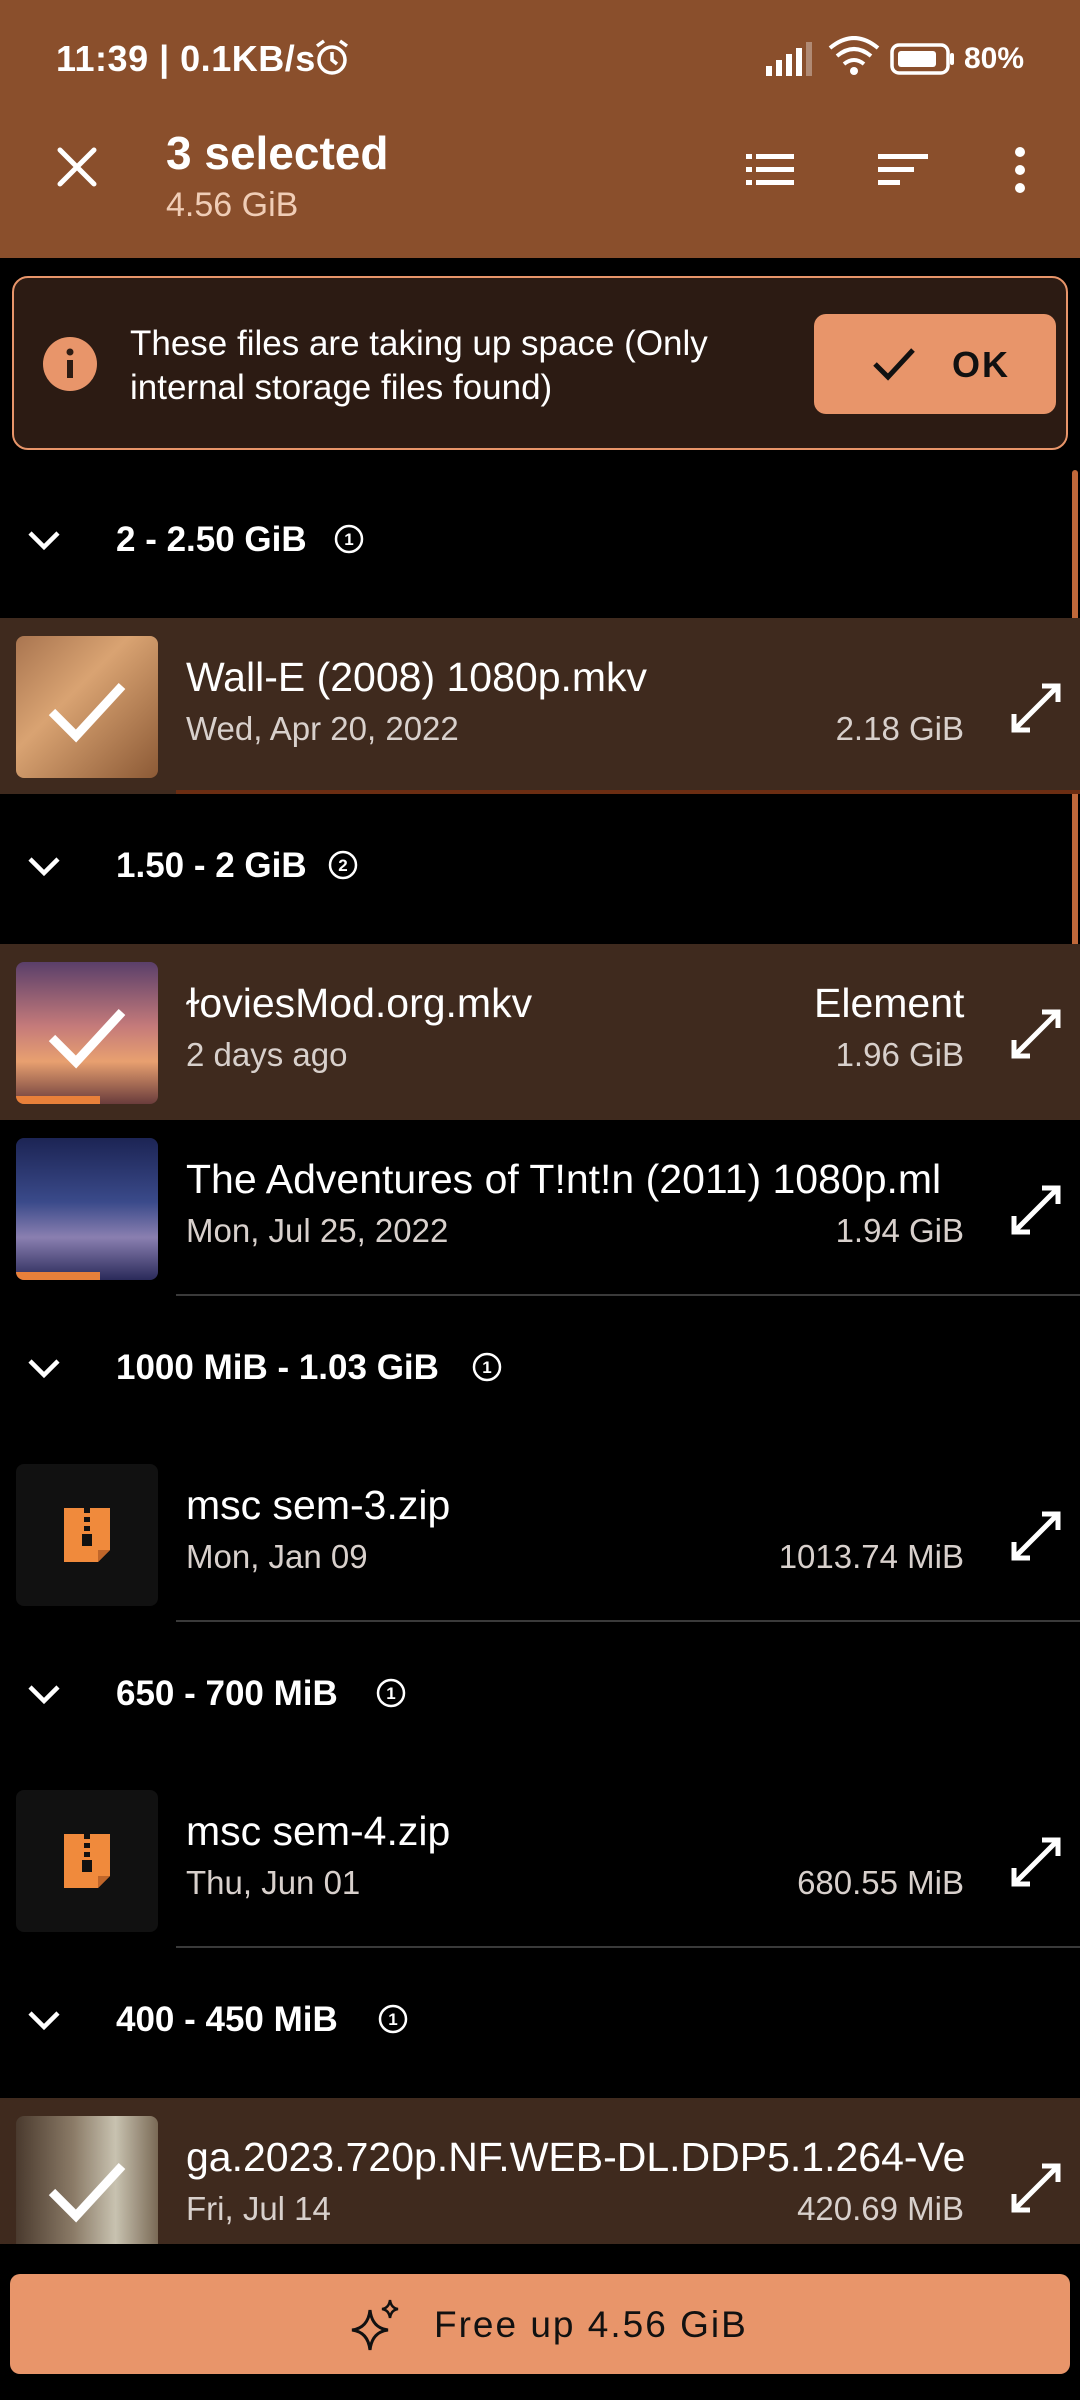 This screenshot has height=2400, width=1080. Describe the element at coordinates (899, 728) in the screenshot. I see `file-size: 2.18 GiB` at that location.